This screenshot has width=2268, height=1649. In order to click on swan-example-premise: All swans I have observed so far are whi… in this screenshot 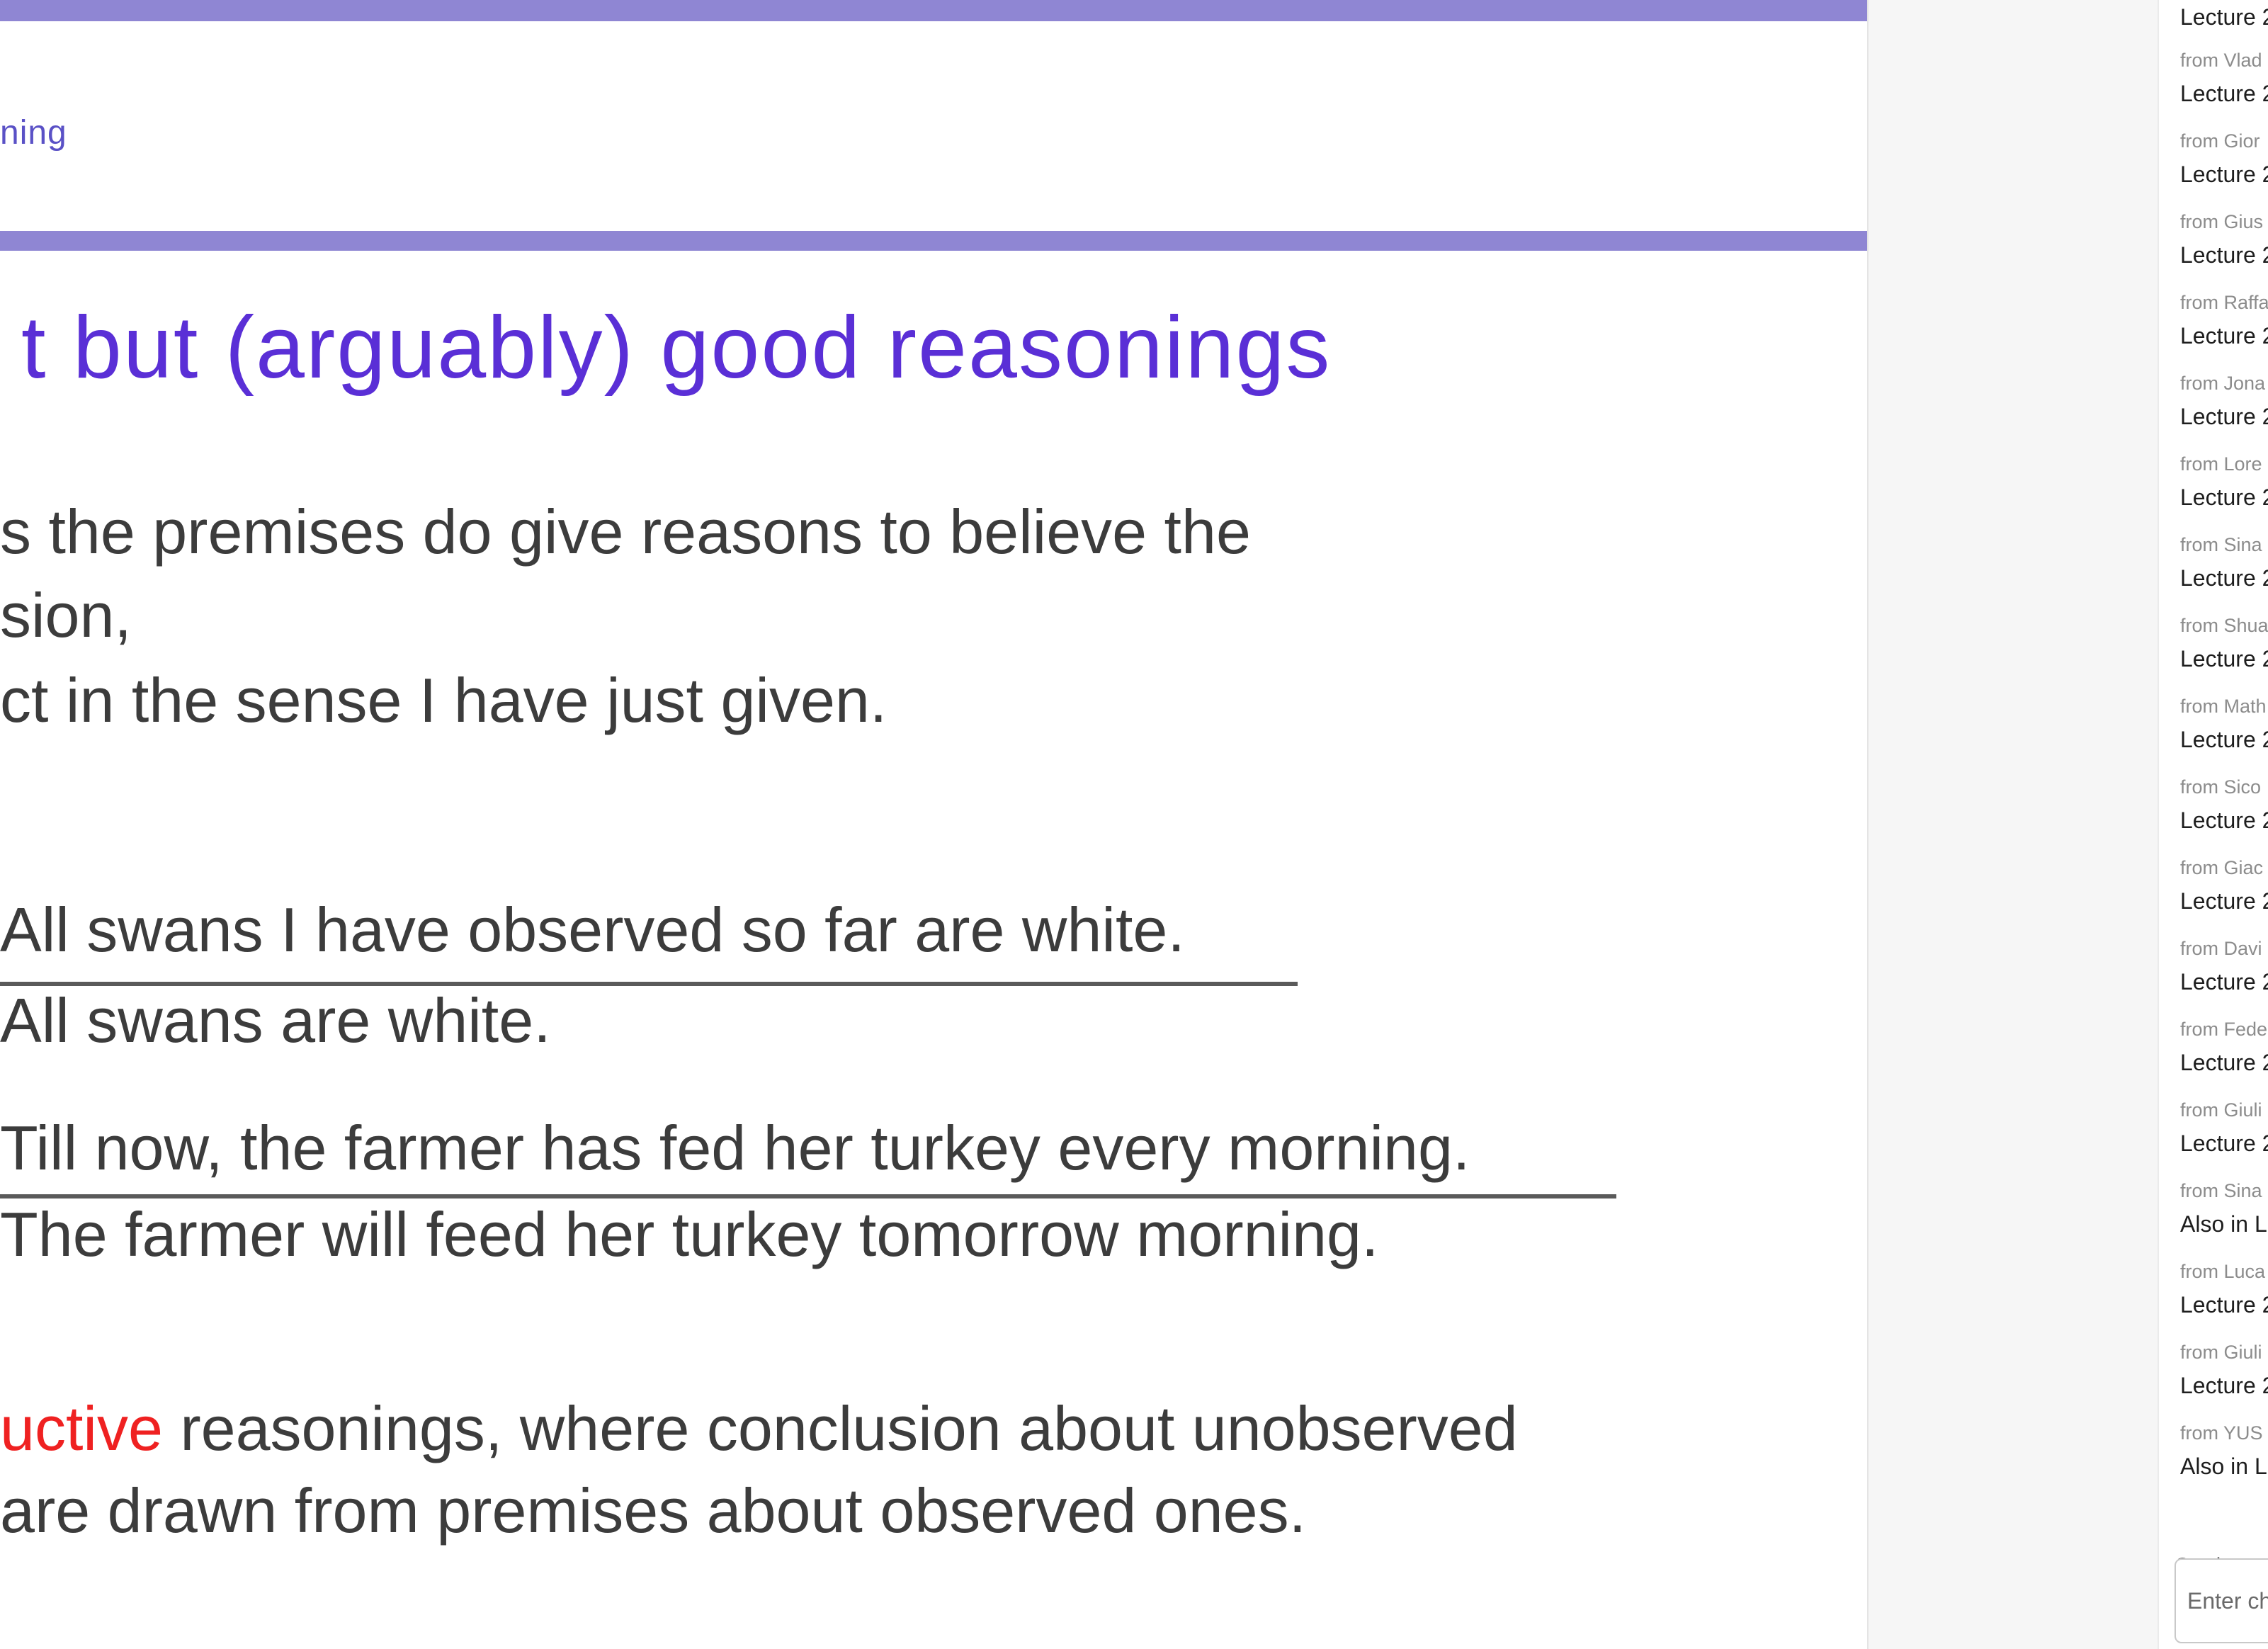, I will do `click(592, 930)`.